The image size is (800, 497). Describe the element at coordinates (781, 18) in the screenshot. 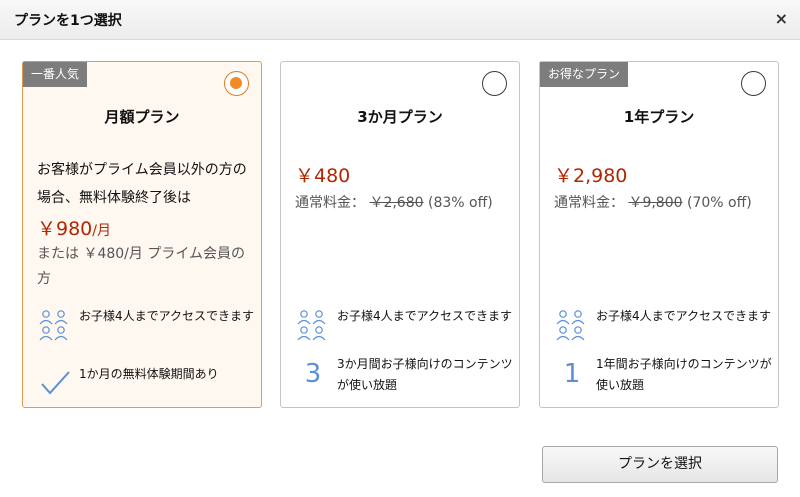

I see `close-icon: ×` at that location.